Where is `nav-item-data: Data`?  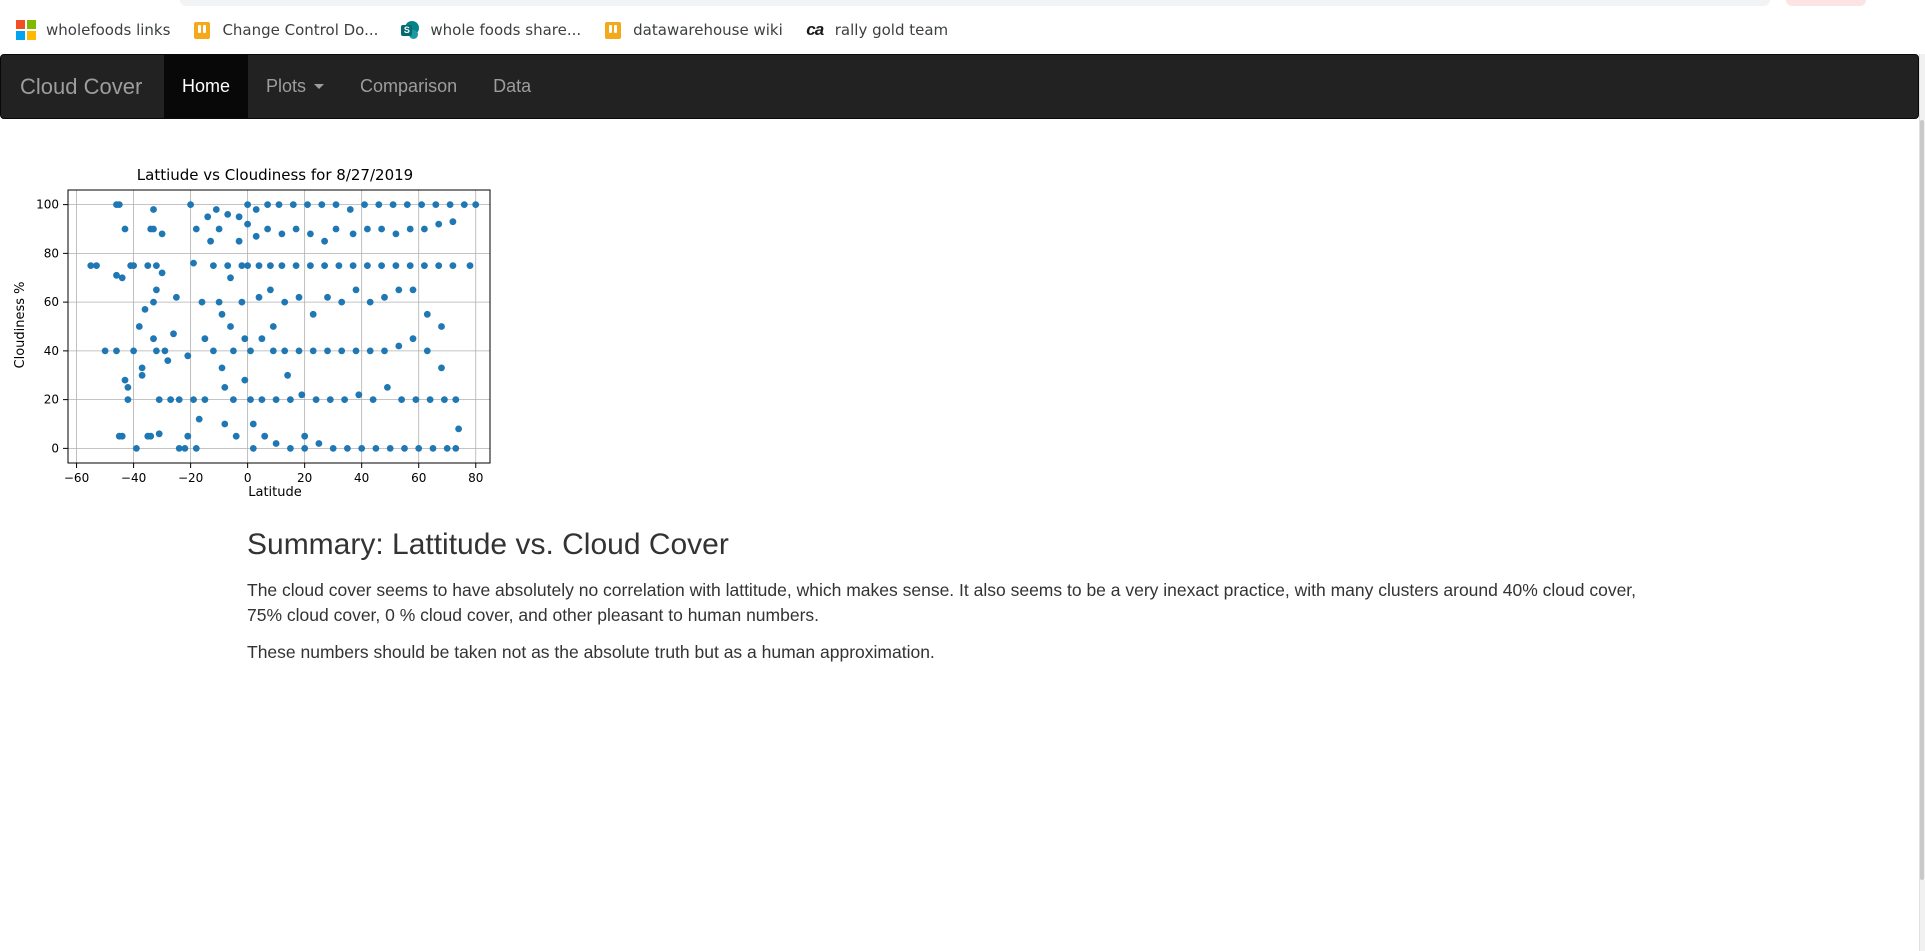
nav-item-data: Data is located at coordinates (512, 86).